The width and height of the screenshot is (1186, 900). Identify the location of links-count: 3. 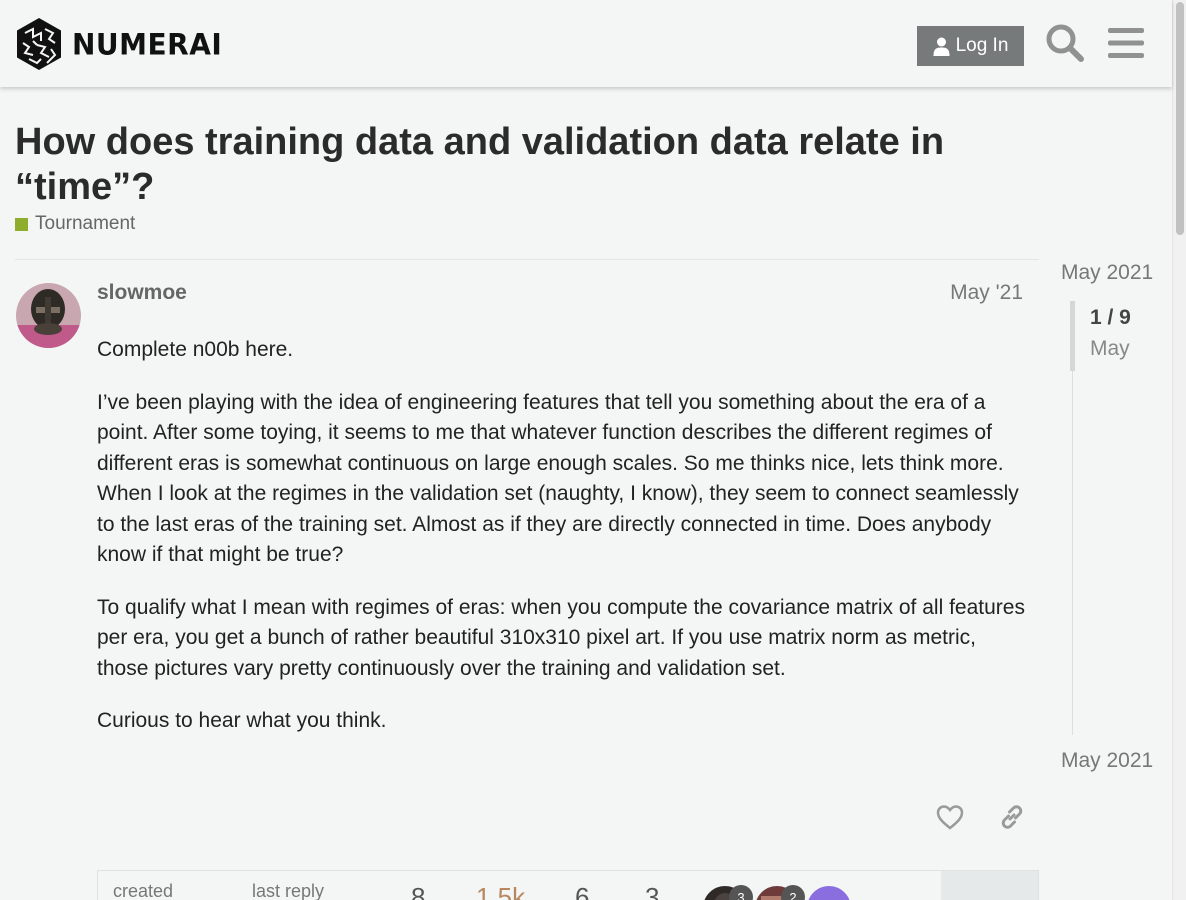
(652, 891).